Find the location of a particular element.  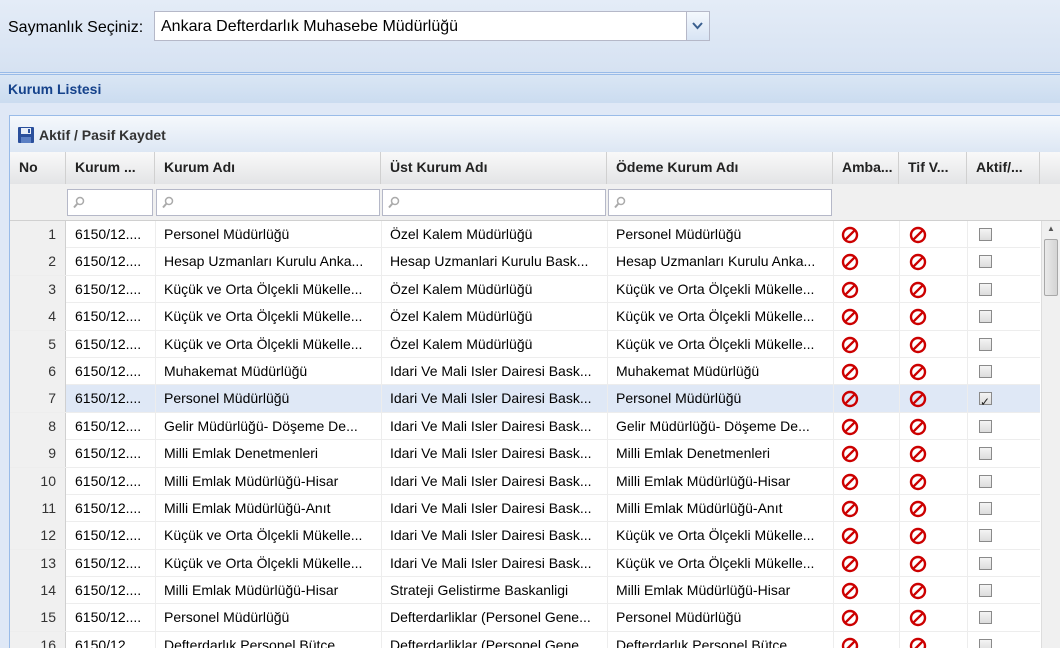

col-header-odeme-kurum-adi: Ödeme Kurum Adı is located at coordinates (720, 168).